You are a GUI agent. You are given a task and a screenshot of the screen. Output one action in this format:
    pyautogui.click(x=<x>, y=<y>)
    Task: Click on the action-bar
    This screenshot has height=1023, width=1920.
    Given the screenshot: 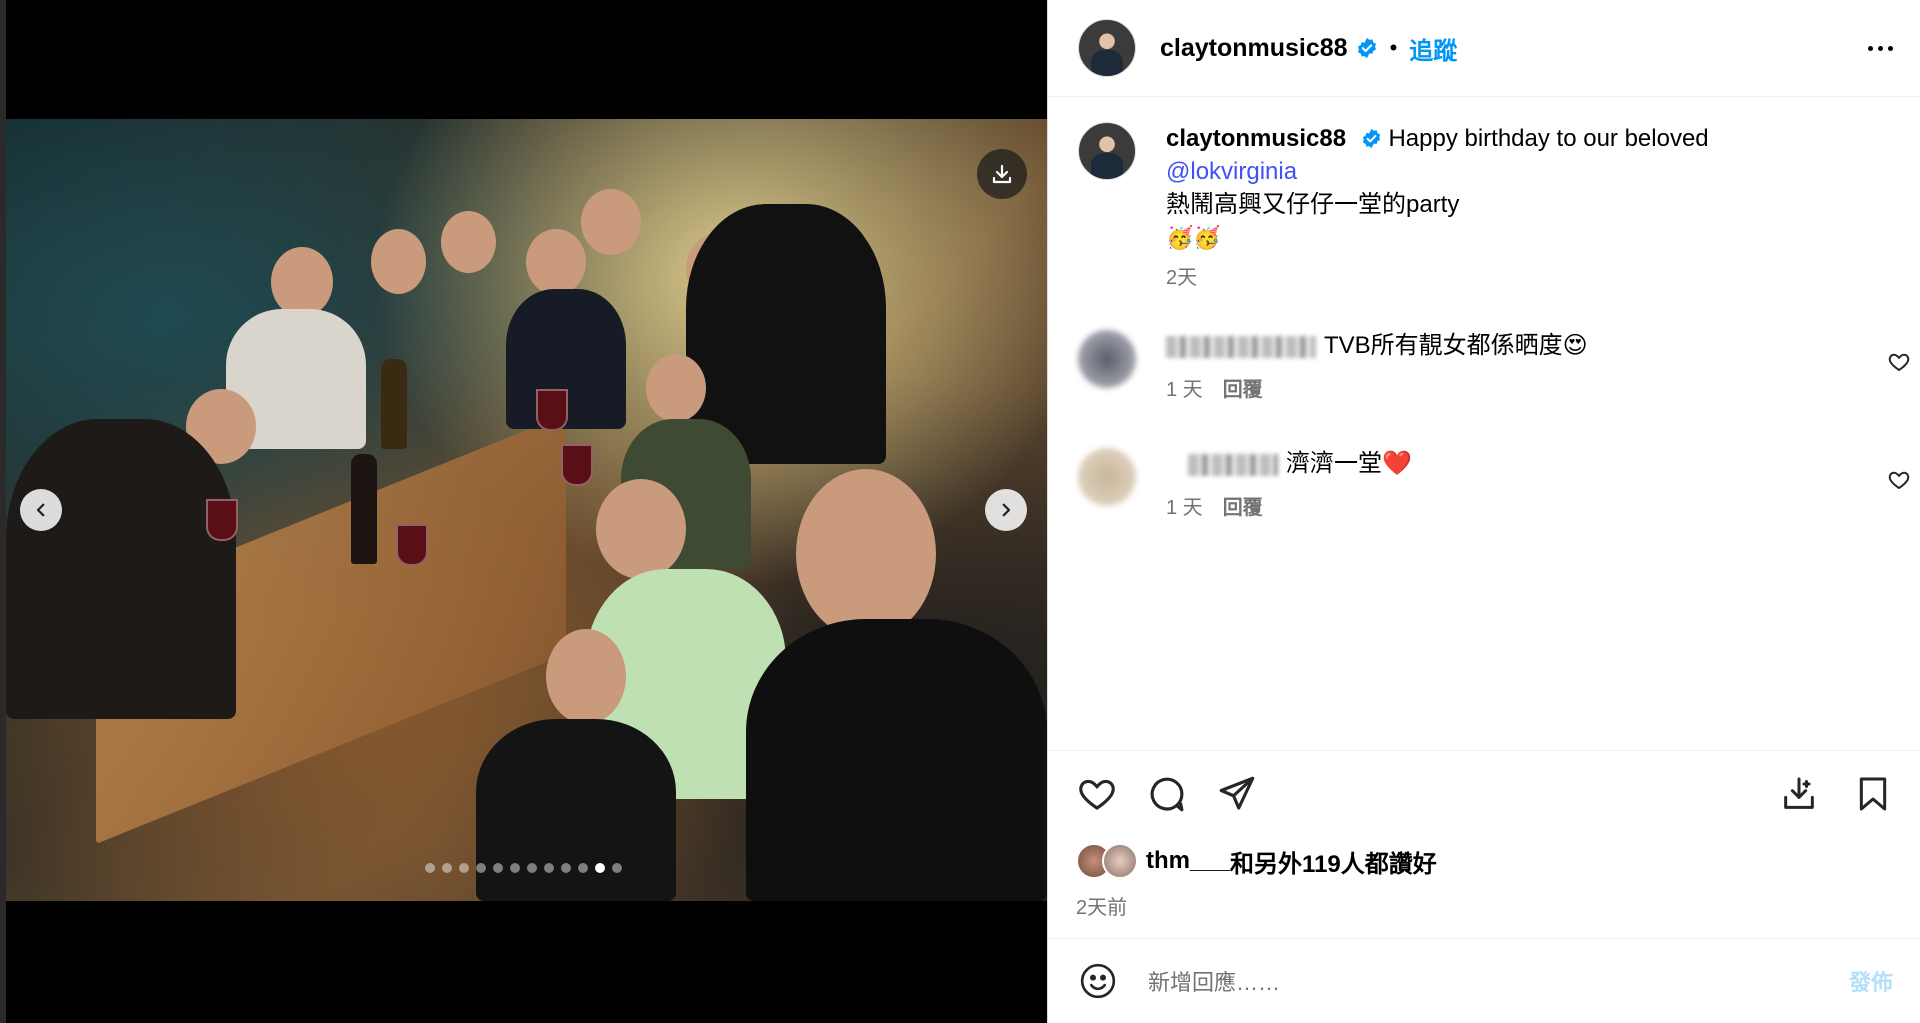 What is the action you would take?
    pyautogui.click(x=1484, y=794)
    